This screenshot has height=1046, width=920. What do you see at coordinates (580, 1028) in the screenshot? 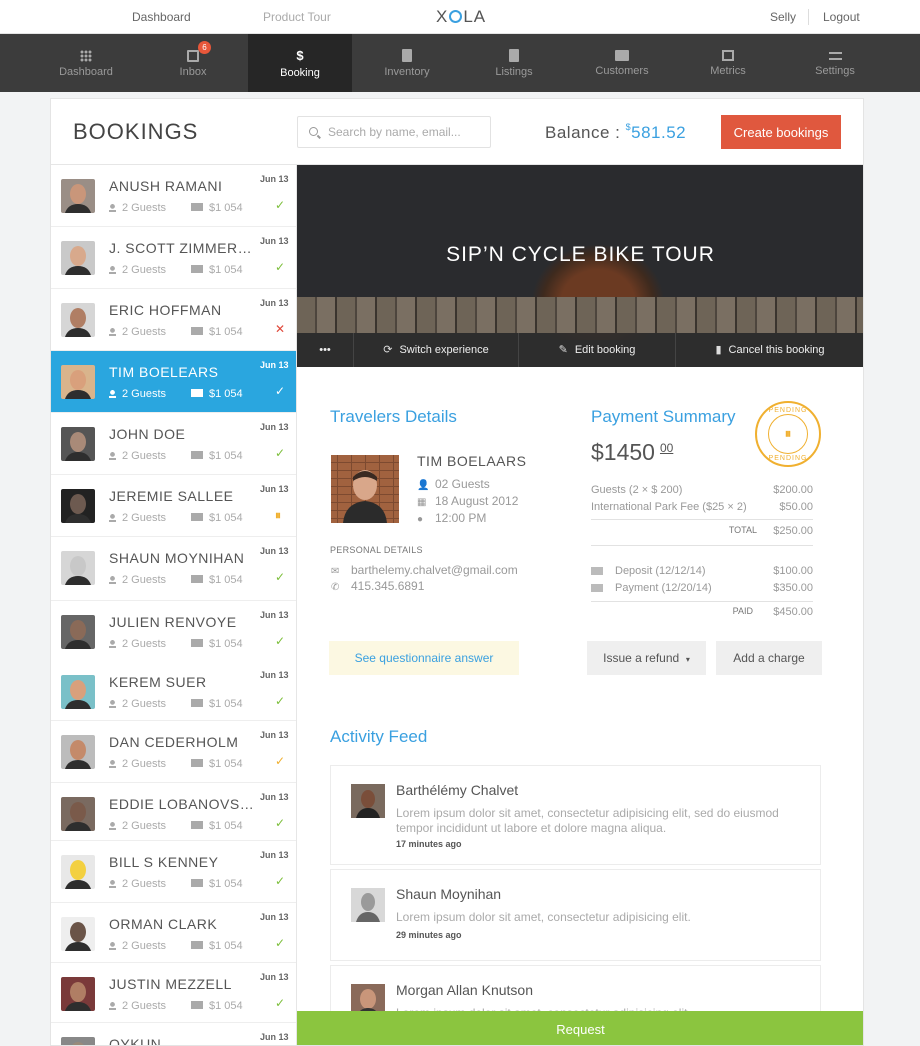
I see `request-button: Request` at bounding box center [580, 1028].